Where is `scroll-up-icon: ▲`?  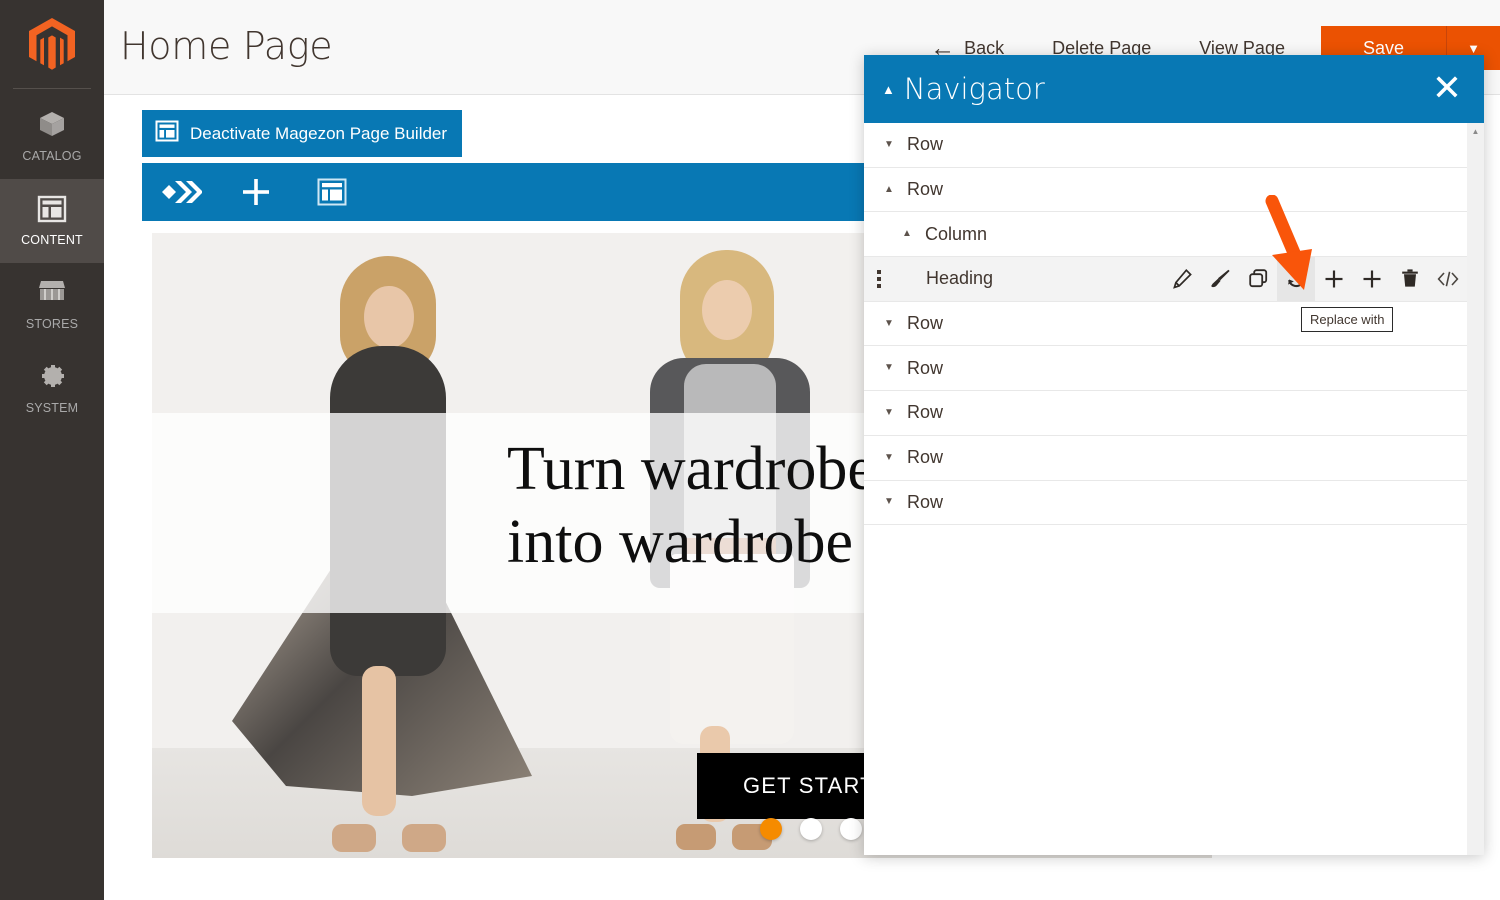
scroll-up-icon: ▲ is located at coordinates (1475, 131).